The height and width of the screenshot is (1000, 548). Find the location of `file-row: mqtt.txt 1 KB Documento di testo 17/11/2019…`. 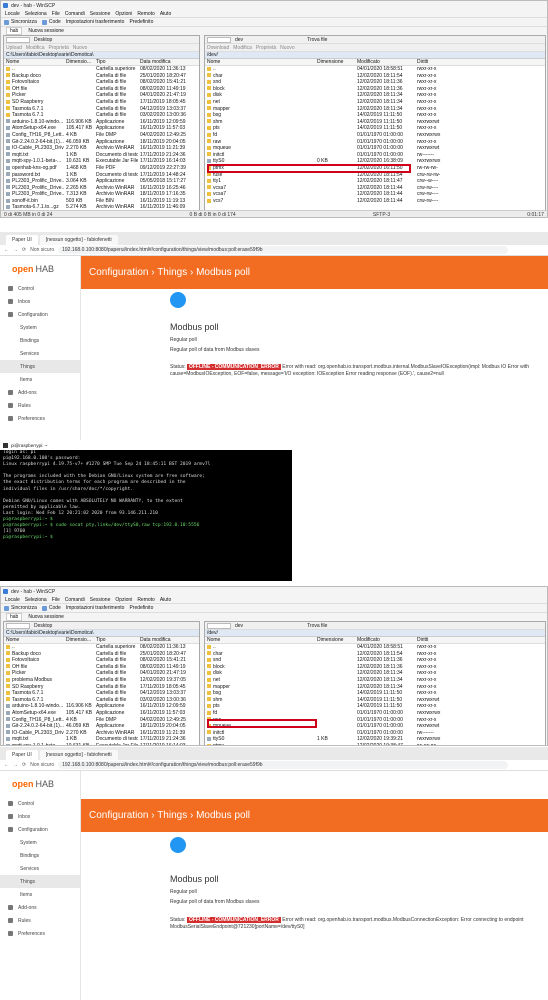

file-row: mqtt.txt 1 KB Documento di testo 17/11/2019… is located at coordinates (101, 155).